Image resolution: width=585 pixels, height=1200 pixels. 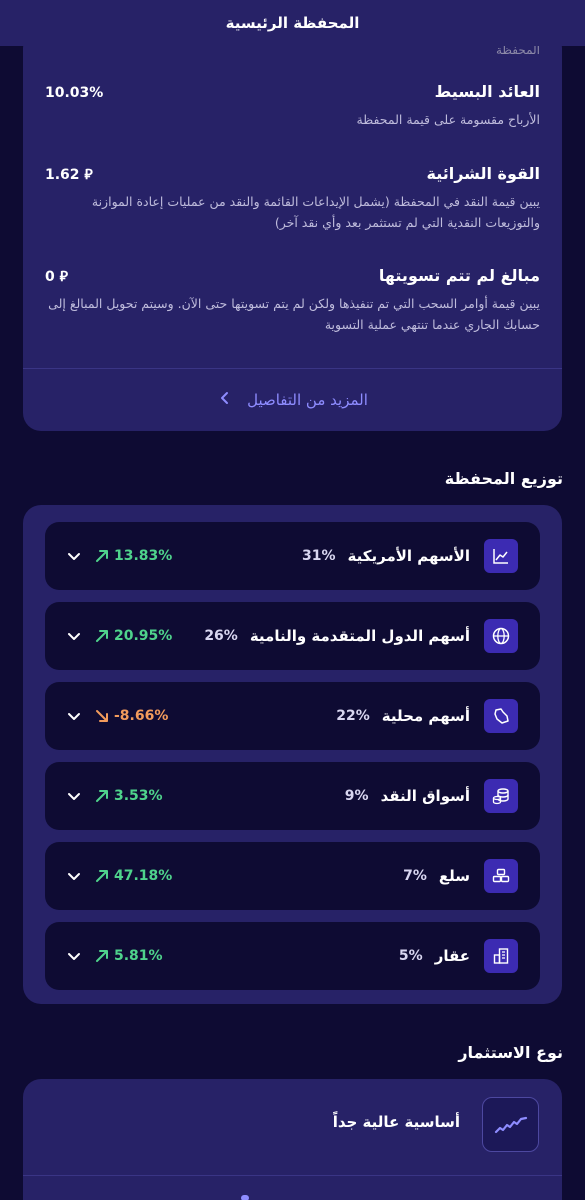 What do you see at coordinates (292, 1139) in the screenshot?
I see `investment-type-card: أساسية عالية جداً` at bounding box center [292, 1139].